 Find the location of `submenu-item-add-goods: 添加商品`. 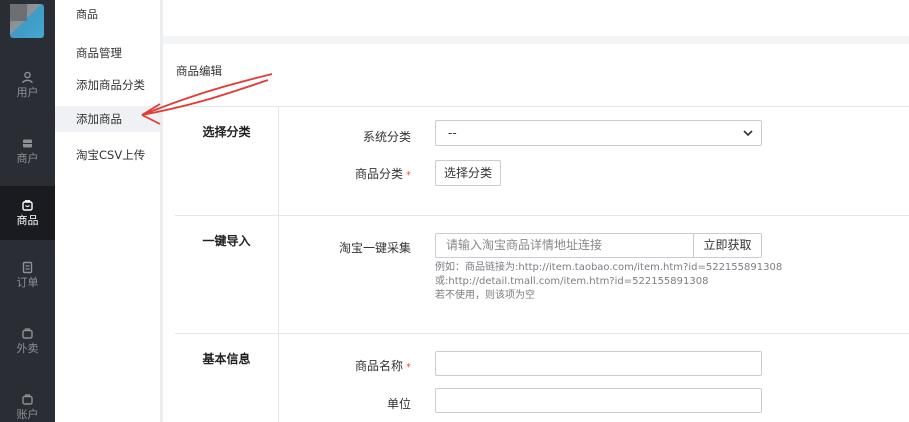

submenu-item-add-goods: 添加商品 is located at coordinates (107, 119).